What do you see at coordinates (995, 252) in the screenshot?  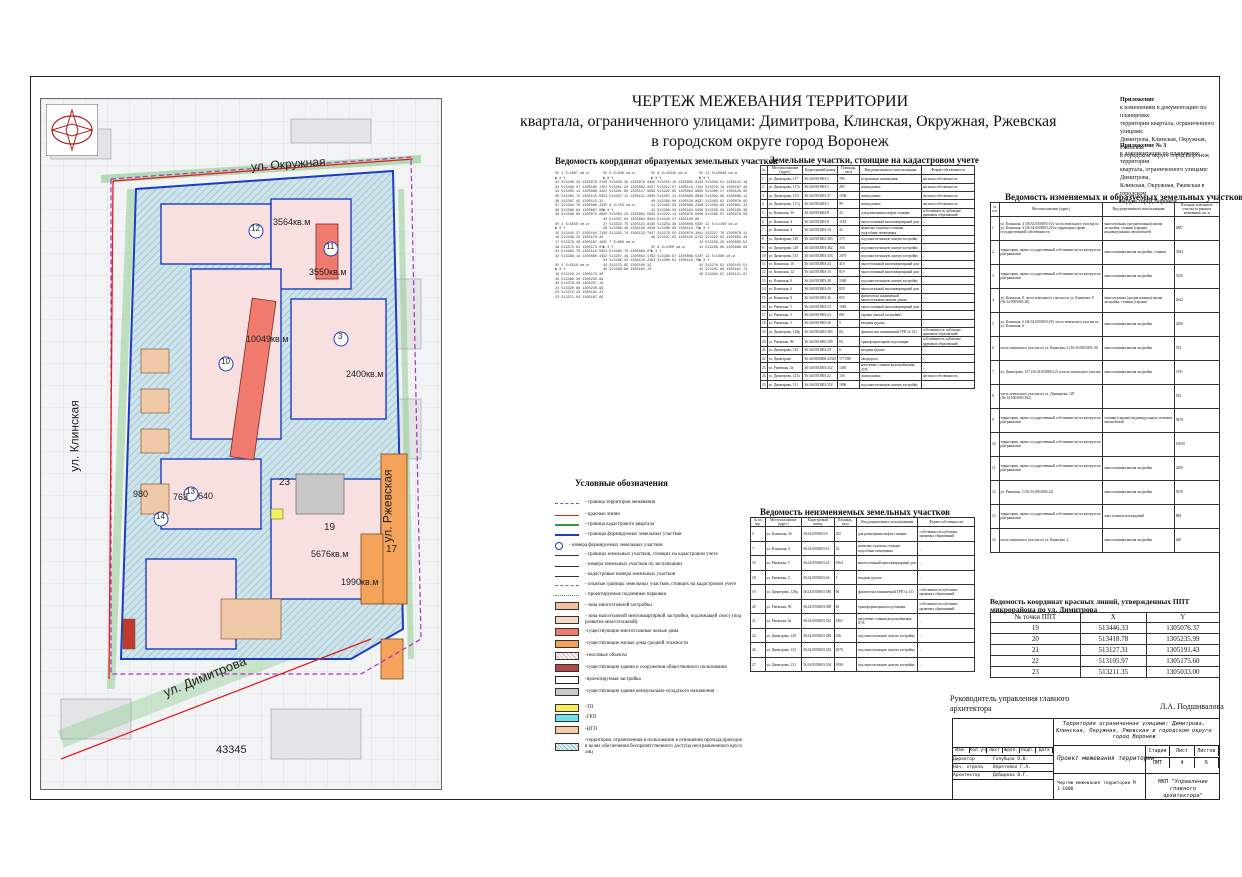 I see `table-cell: 2` at bounding box center [995, 252].